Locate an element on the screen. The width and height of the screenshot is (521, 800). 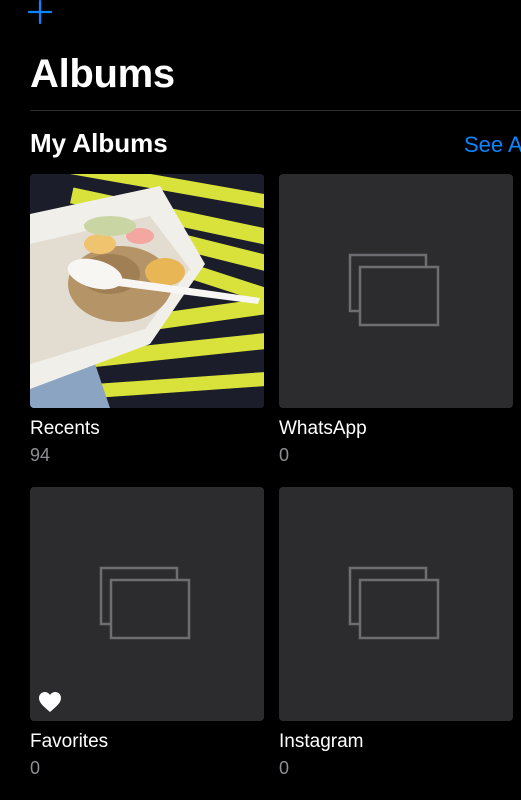
header-divider is located at coordinates (275, 110).